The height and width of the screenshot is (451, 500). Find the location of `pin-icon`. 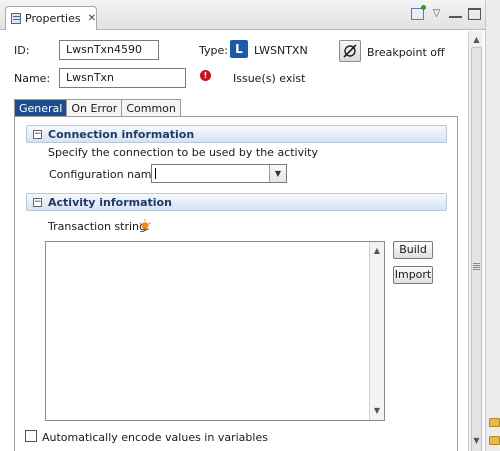

pin-icon is located at coordinates (418, 12).